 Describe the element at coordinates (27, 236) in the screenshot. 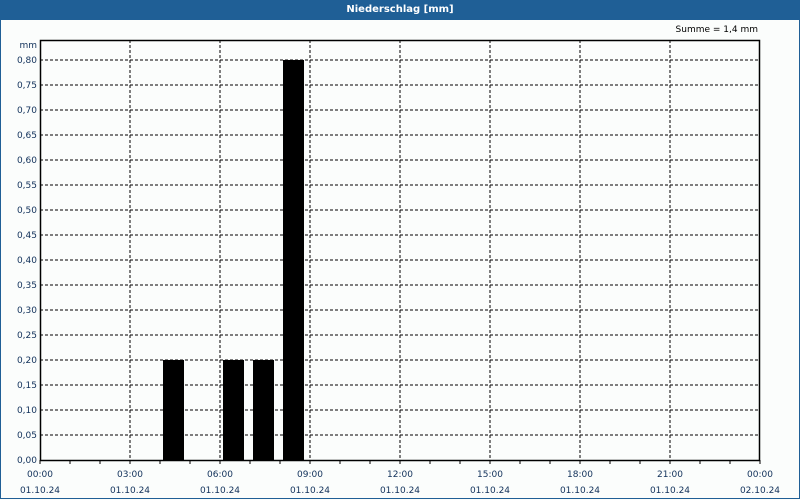

I see `y-tick-label: 0,45` at that location.